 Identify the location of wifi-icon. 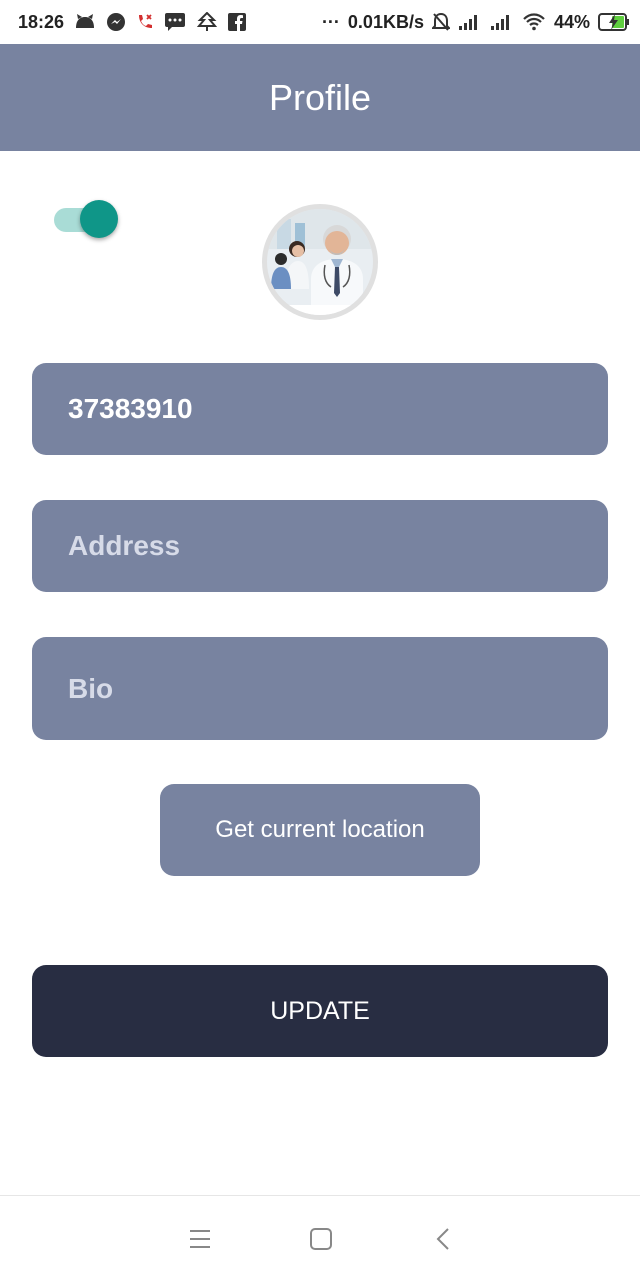
(534, 22).